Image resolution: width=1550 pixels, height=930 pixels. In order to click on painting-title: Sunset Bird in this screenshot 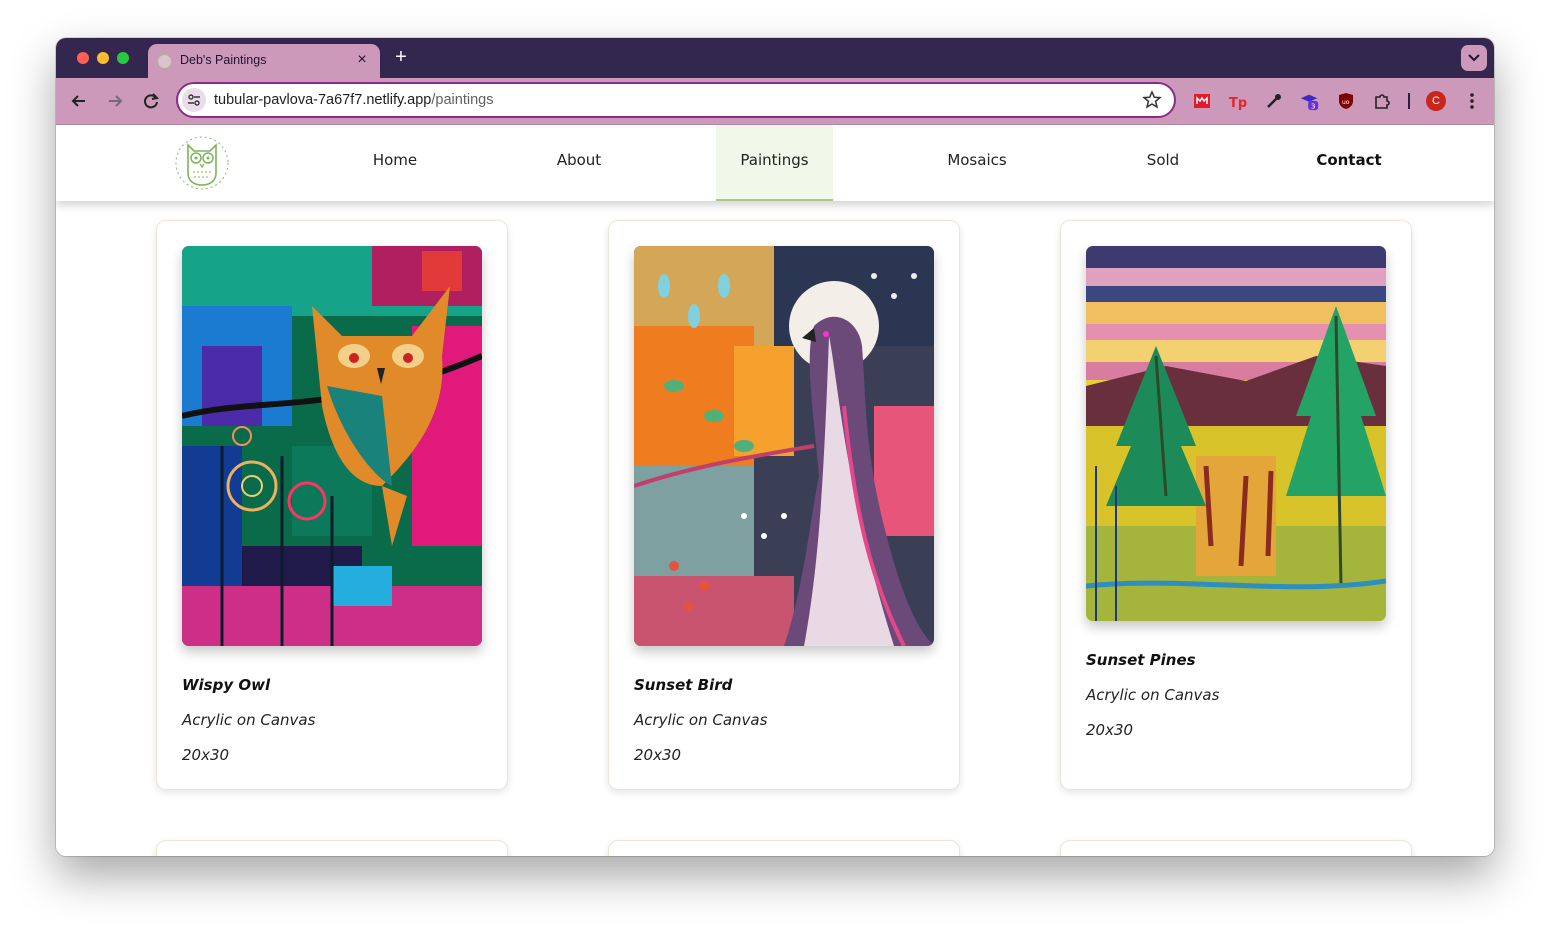, I will do `click(683, 685)`.